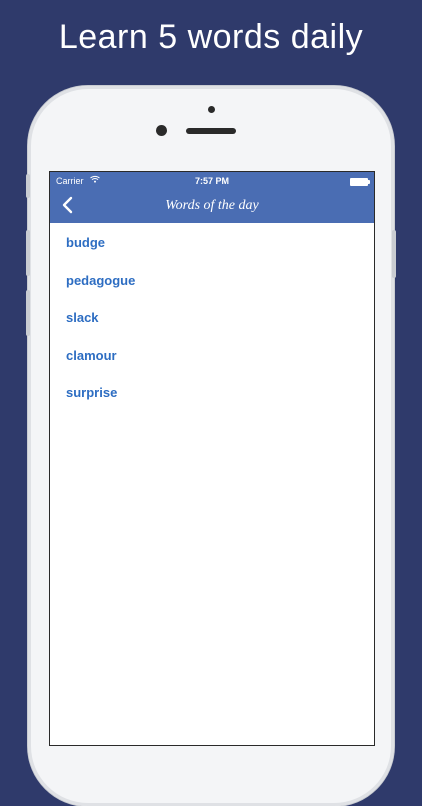 The image size is (422, 806). I want to click on list-item: surprise, so click(212, 393).